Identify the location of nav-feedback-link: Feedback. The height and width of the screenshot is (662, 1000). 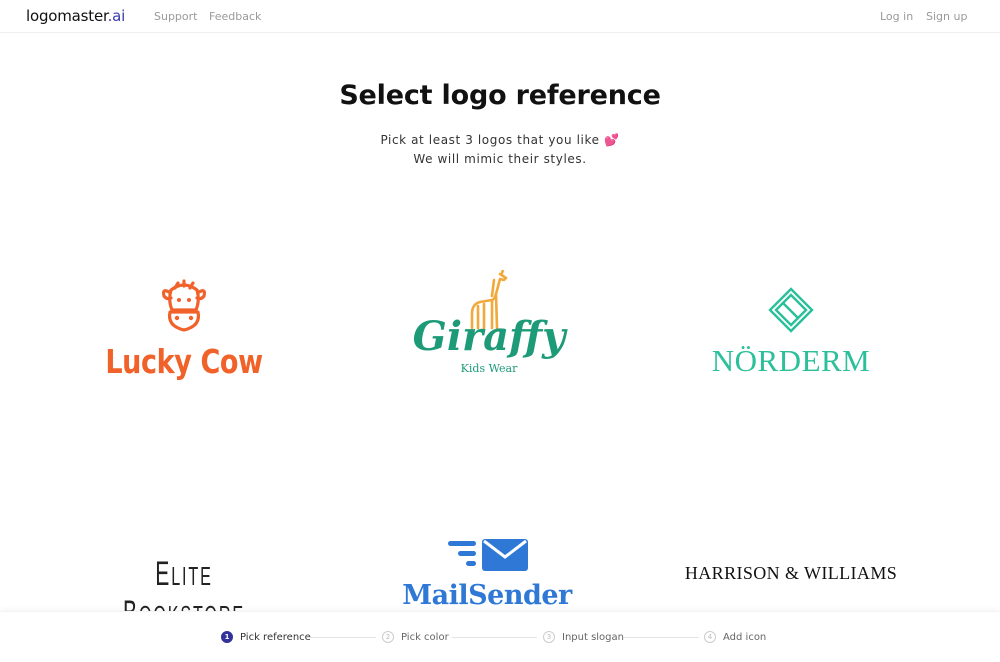
(235, 16).